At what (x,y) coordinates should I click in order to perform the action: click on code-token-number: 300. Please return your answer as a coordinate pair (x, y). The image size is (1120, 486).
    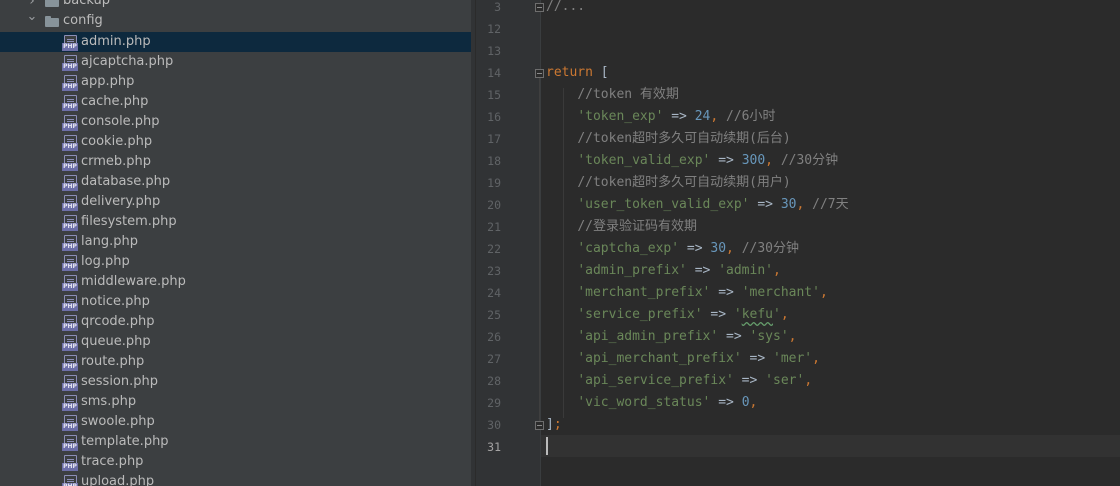
    Looking at the image, I should click on (753, 160).